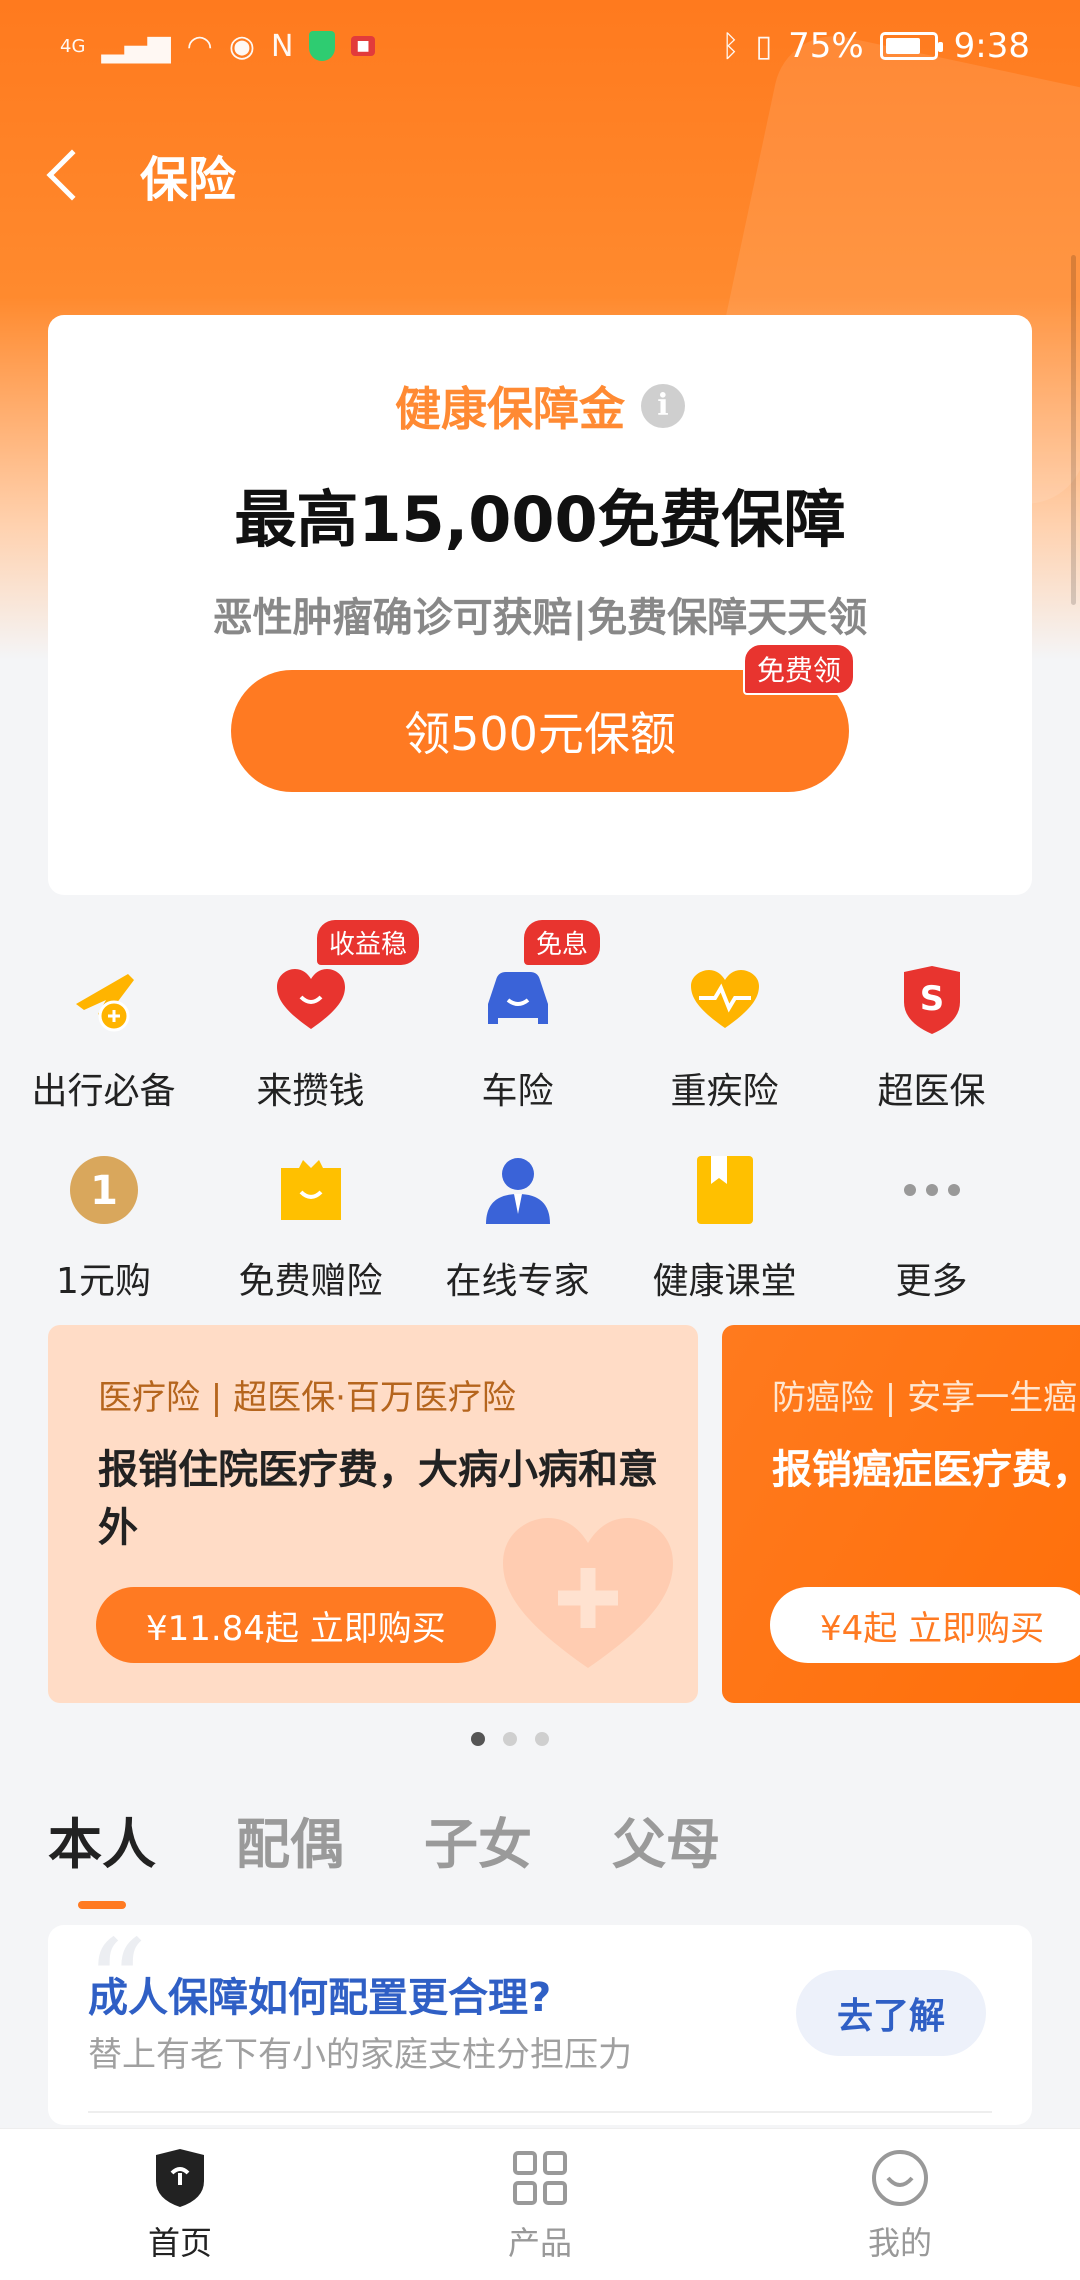  I want to click on clock: 9:38, so click(991, 46).